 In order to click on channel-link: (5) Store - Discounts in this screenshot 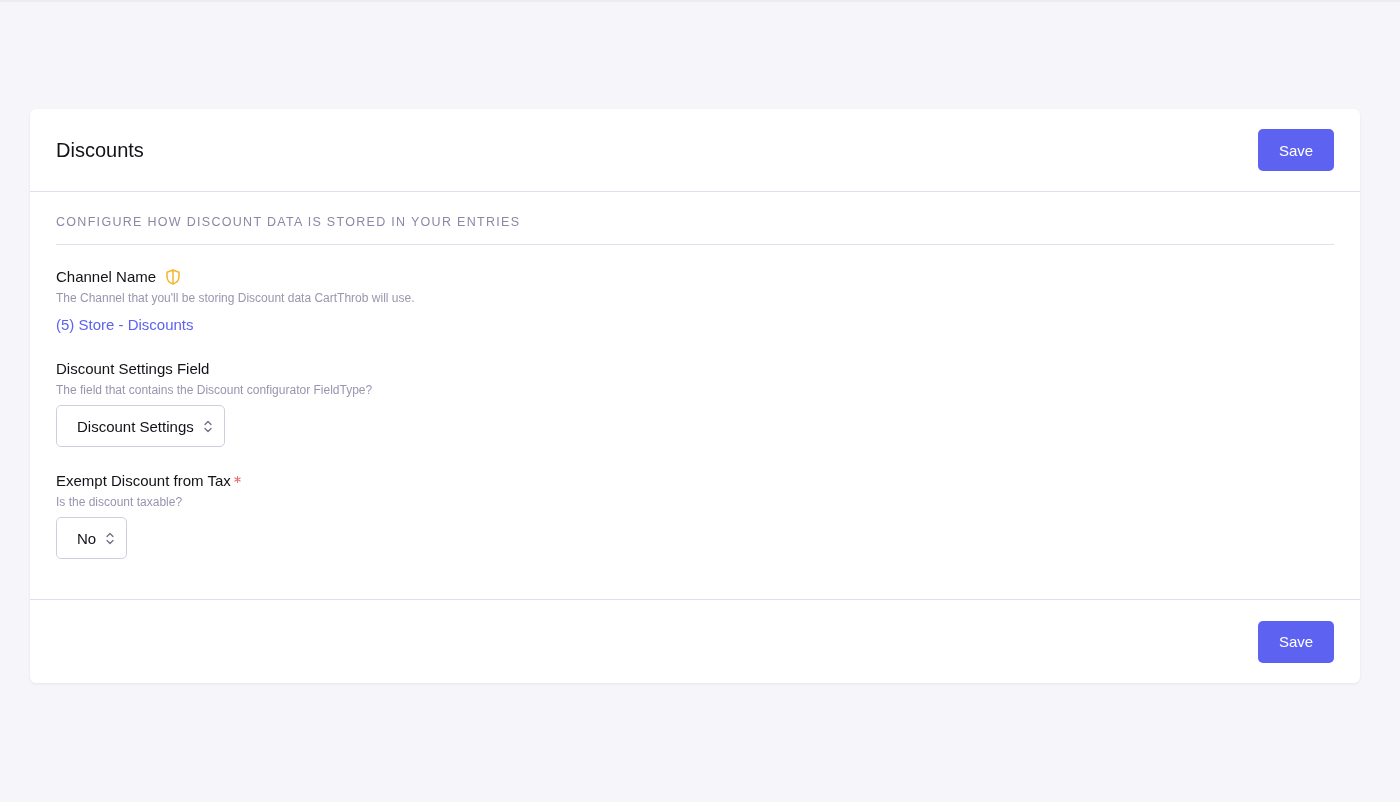, I will do `click(125, 325)`.